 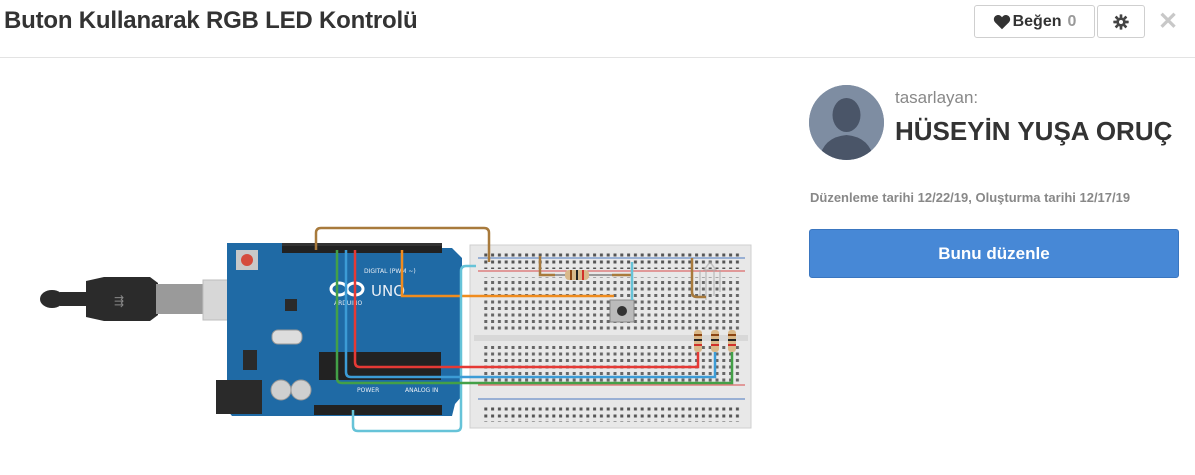 I want to click on arduino-brand-label: ARDUINO, so click(x=348, y=303).